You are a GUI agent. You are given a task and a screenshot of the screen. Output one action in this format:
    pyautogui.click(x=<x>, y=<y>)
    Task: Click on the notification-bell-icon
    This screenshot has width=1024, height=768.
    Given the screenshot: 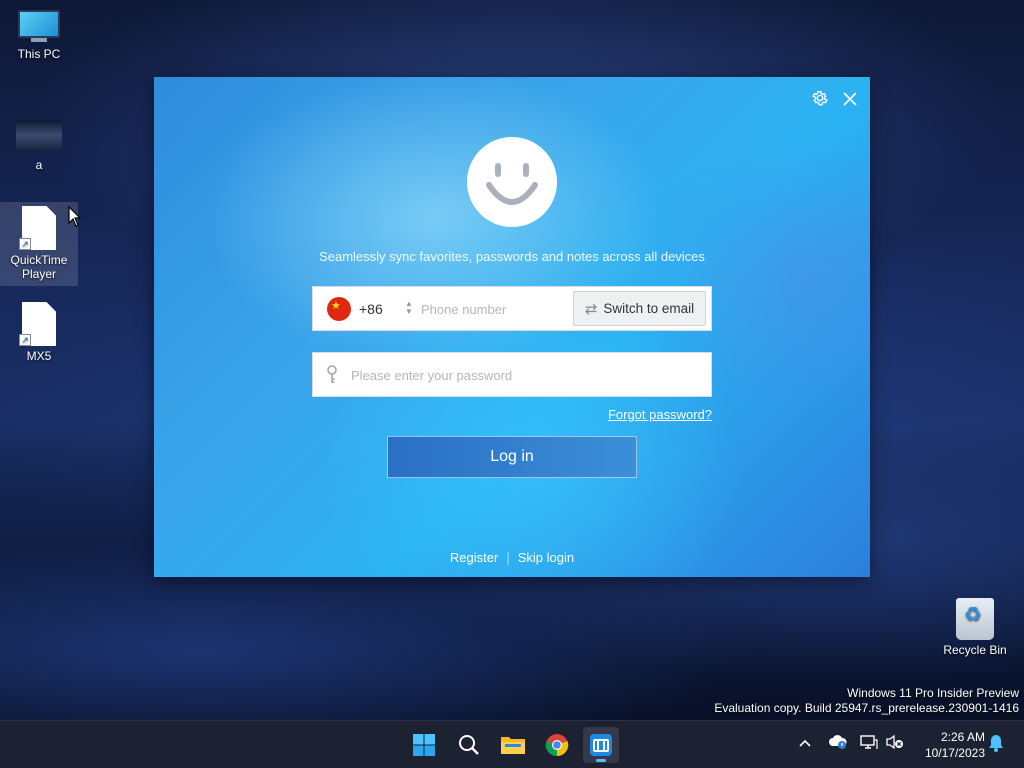 What is the action you would take?
    pyautogui.click(x=996, y=744)
    